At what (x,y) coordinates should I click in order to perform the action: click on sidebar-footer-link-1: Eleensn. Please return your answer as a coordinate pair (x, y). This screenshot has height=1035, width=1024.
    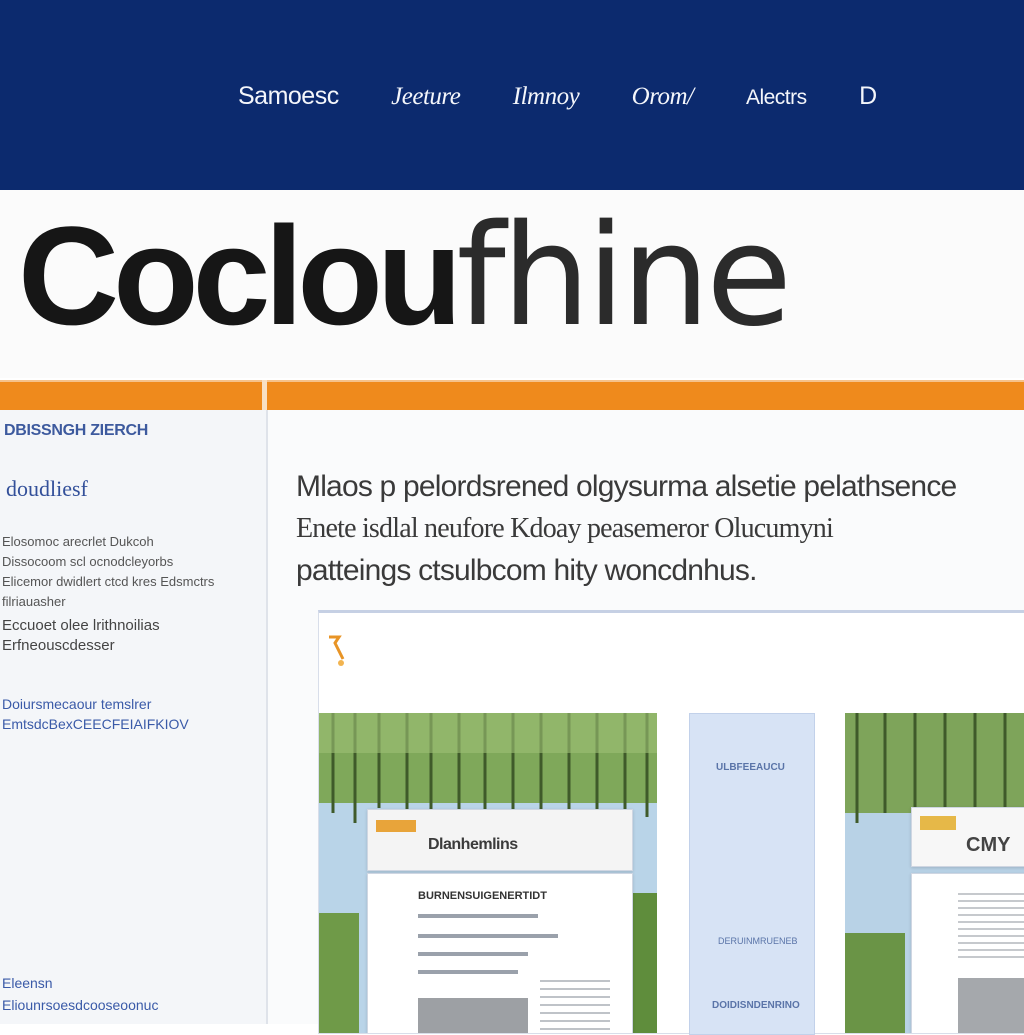
    Looking at the image, I should click on (112, 983).